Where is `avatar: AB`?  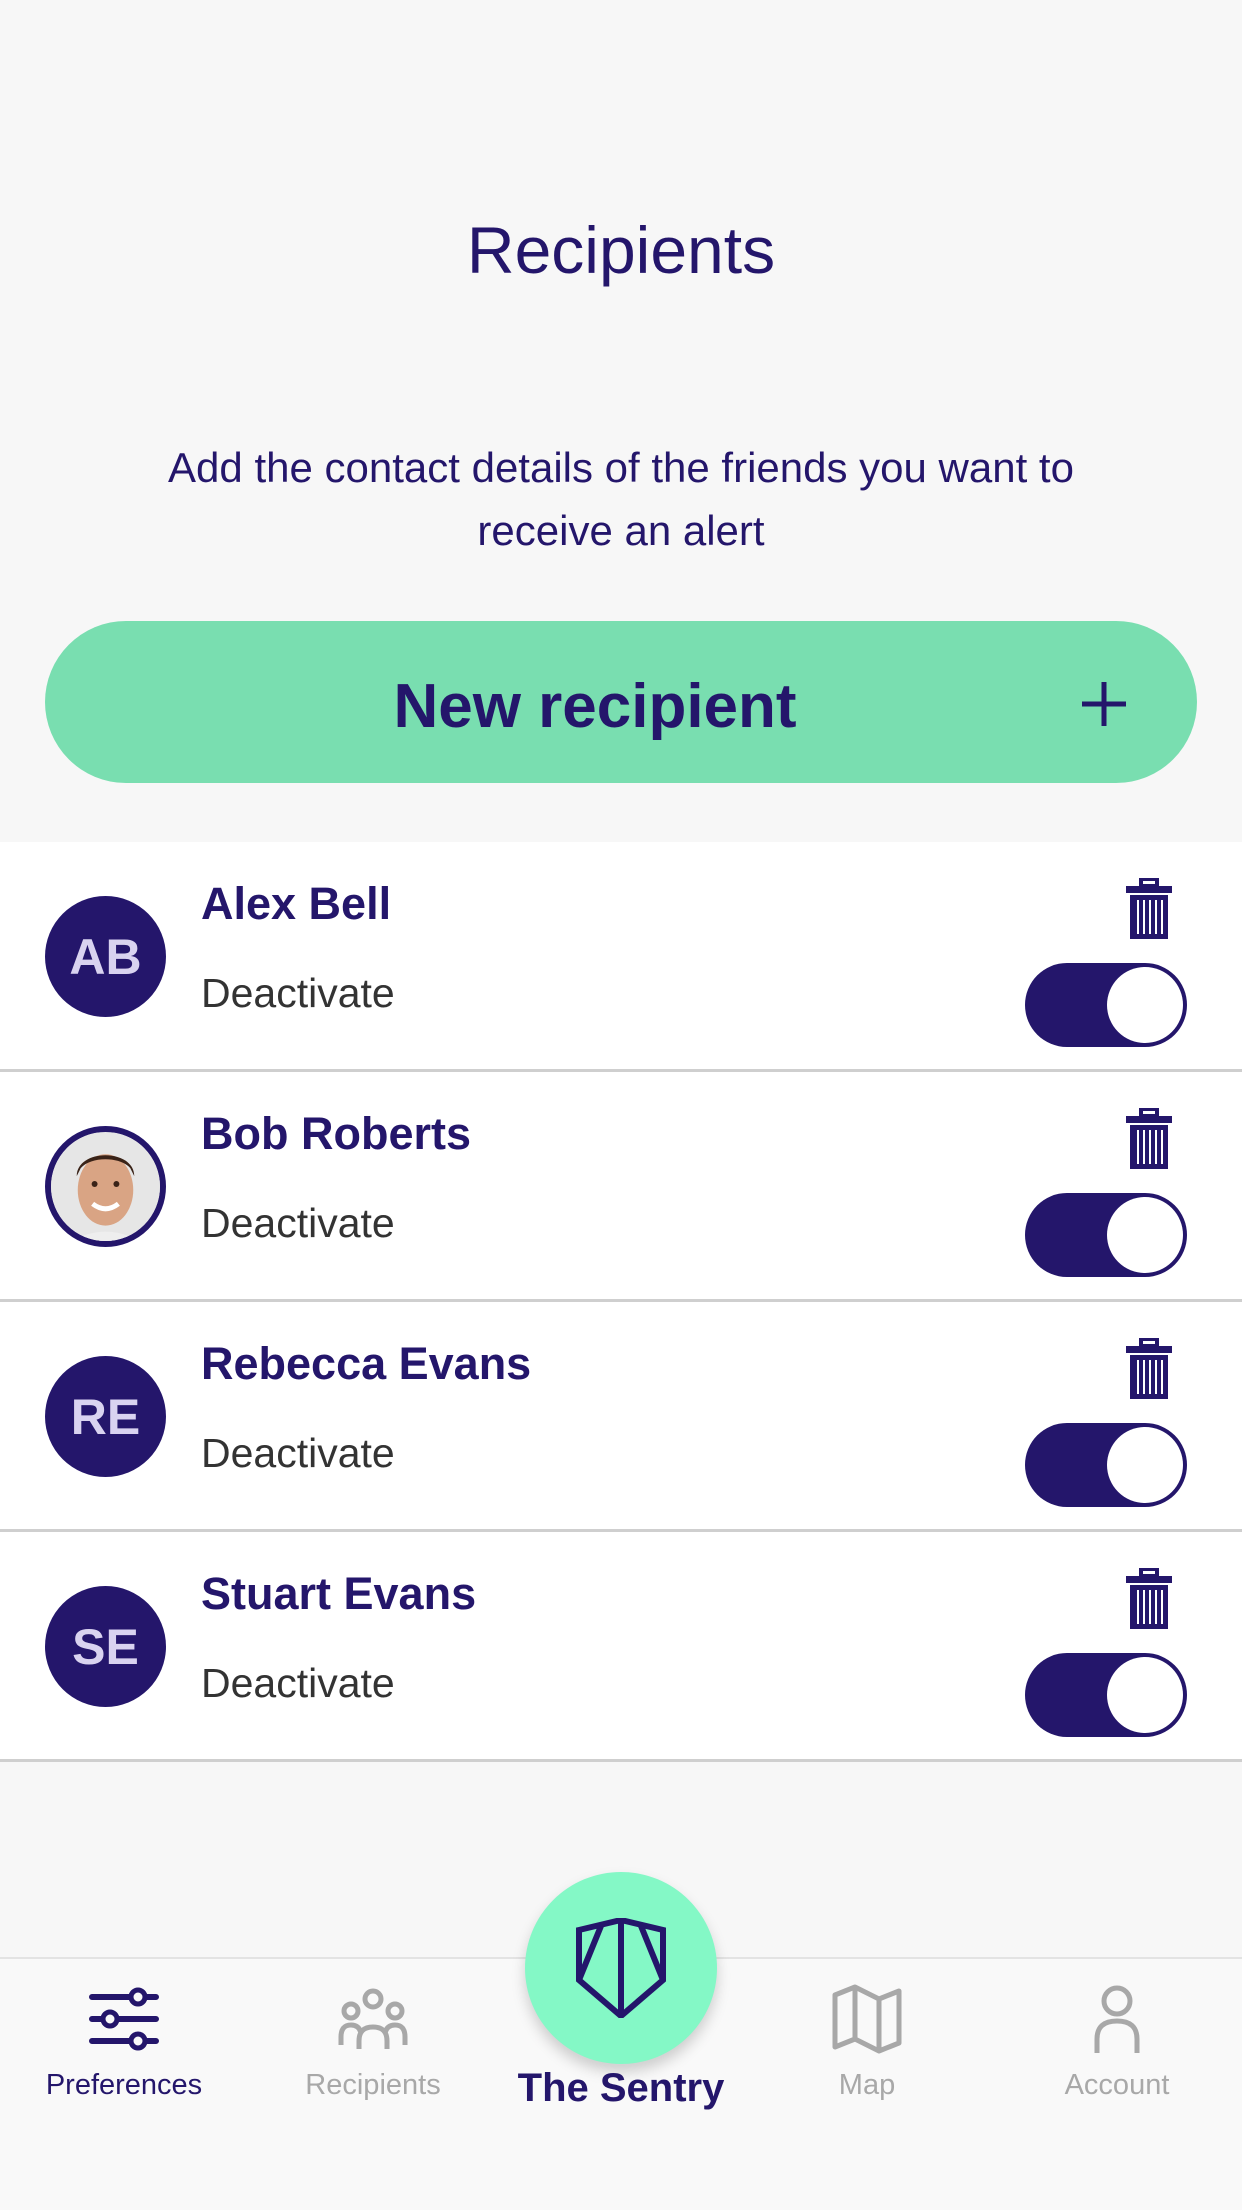
avatar: AB is located at coordinates (105, 956).